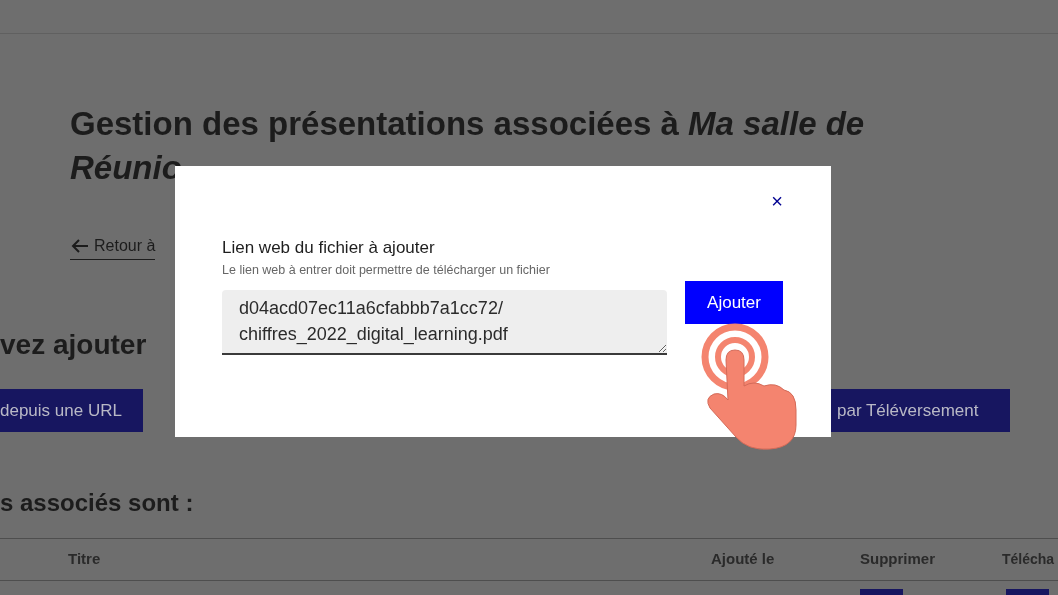  Describe the element at coordinates (71, 410) in the screenshot. I see `add-url-button: depuis une URL` at that location.